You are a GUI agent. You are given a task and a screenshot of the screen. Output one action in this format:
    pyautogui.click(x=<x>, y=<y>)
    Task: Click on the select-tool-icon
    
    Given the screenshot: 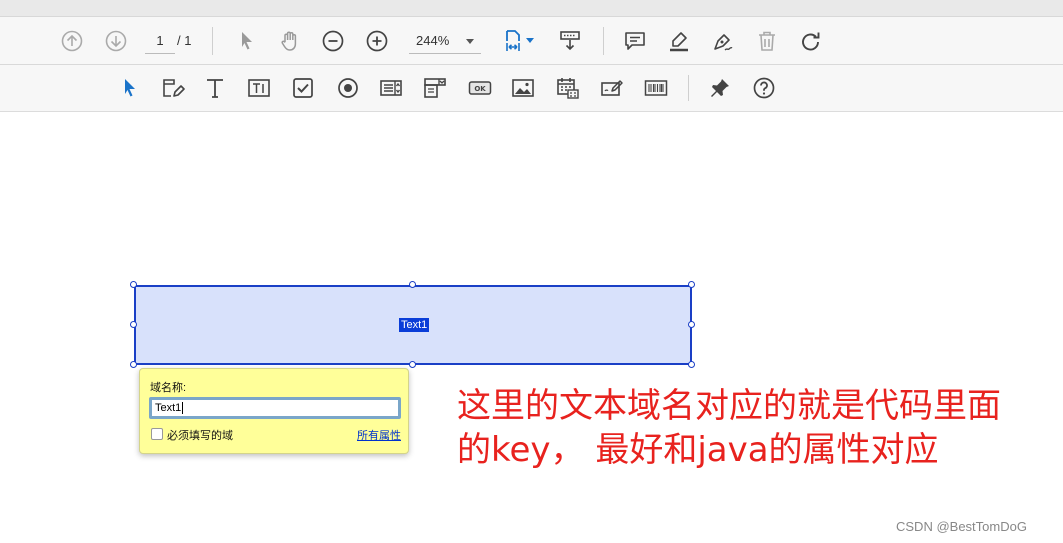 What is the action you would take?
    pyautogui.click(x=246, y=41)
    